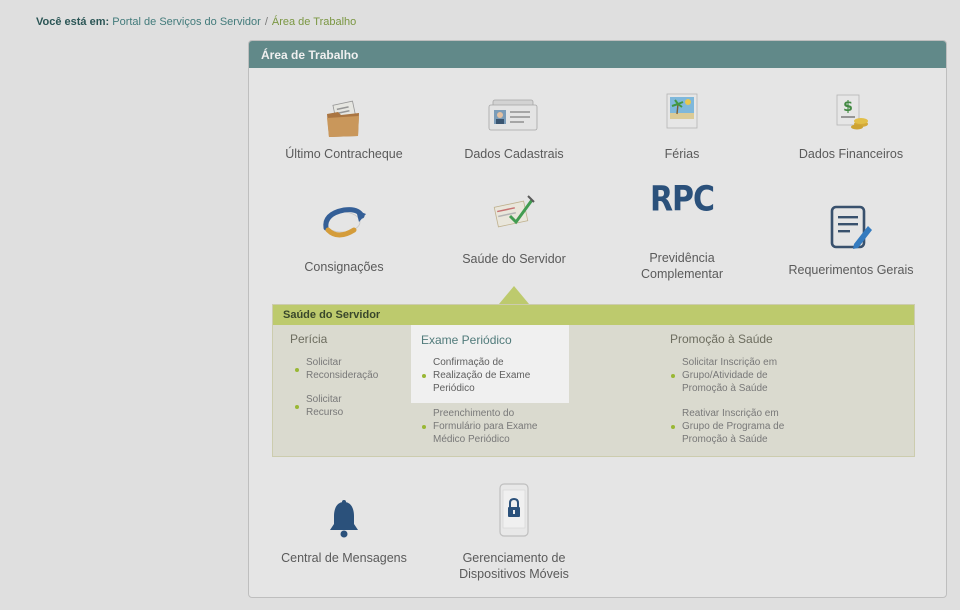 Image resolution: width=960 pixels, height=610 pixels. I want to click on tile-dados-financeiros: $ Dados Financeiros, so click(851, 130).